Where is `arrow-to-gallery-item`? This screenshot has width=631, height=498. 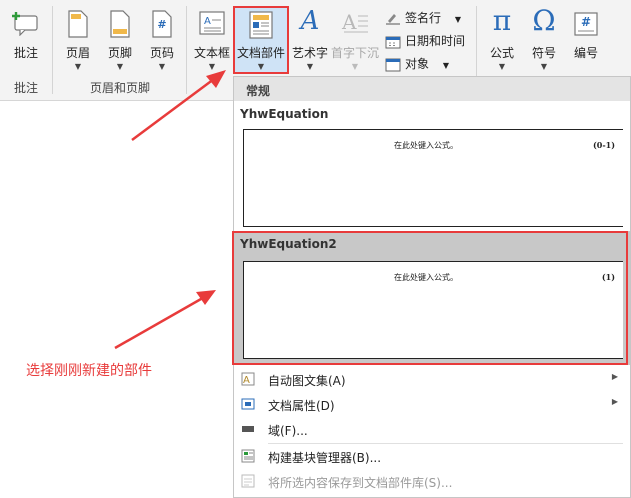
arrow-to-gallery-item is located at coordinates (165, 320).